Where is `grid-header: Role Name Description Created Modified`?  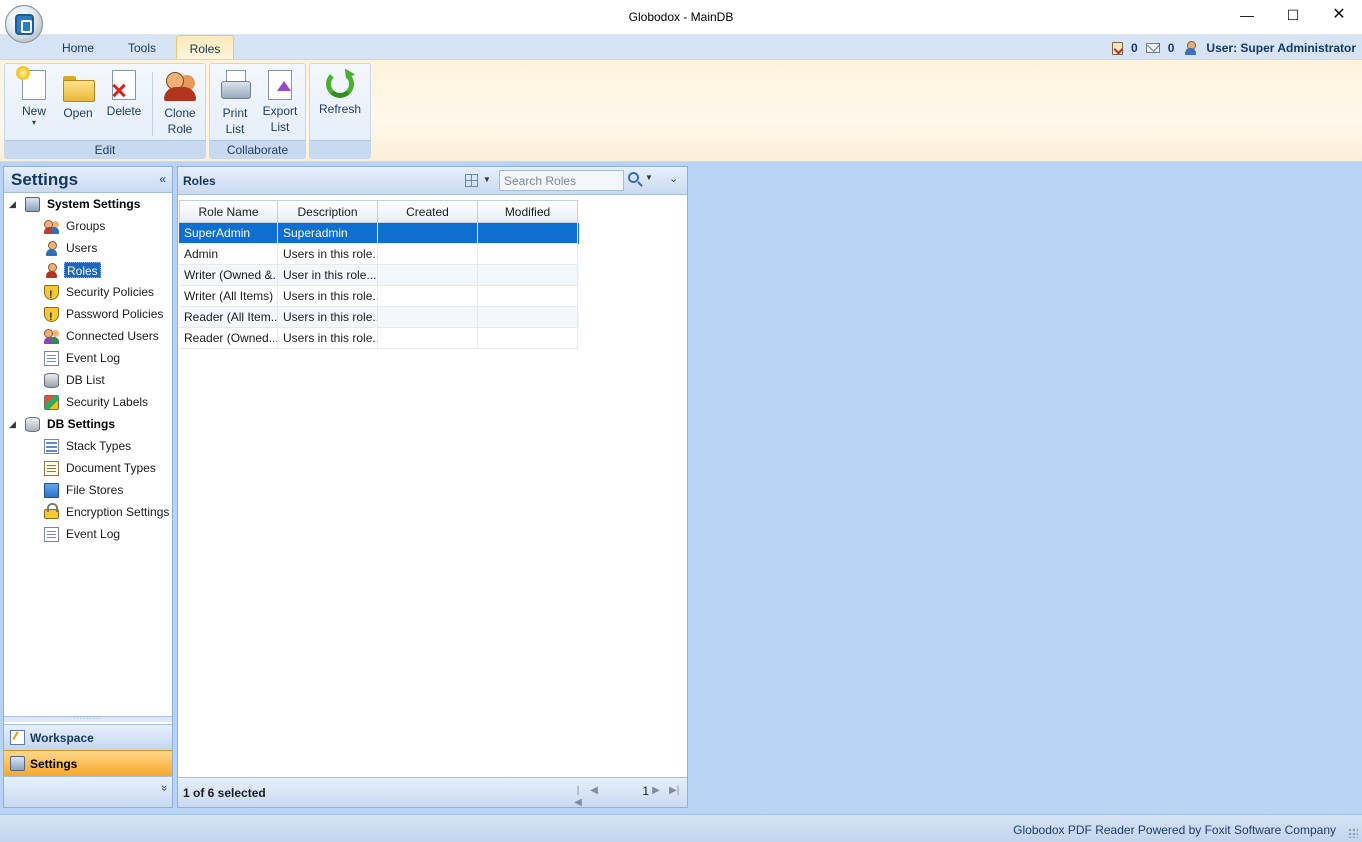
grid-header: Role Name Description Created Modified is located at coordinates (379, 211).